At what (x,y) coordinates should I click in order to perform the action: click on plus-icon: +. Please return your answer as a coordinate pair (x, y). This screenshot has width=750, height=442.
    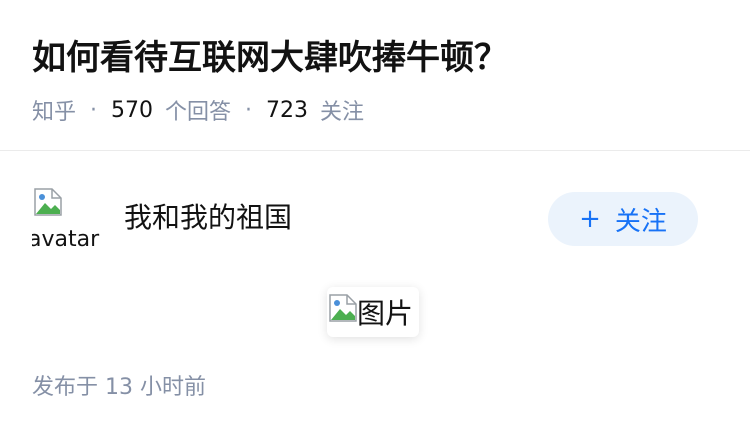
    Looking at the image, I should click on (590, 219).